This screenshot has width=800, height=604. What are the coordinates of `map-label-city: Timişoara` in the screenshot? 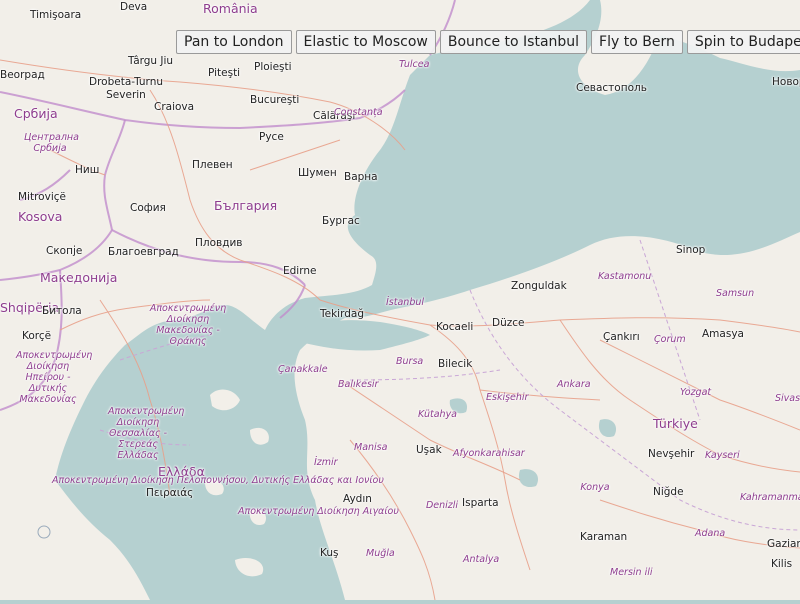 It's located at (56, 15).